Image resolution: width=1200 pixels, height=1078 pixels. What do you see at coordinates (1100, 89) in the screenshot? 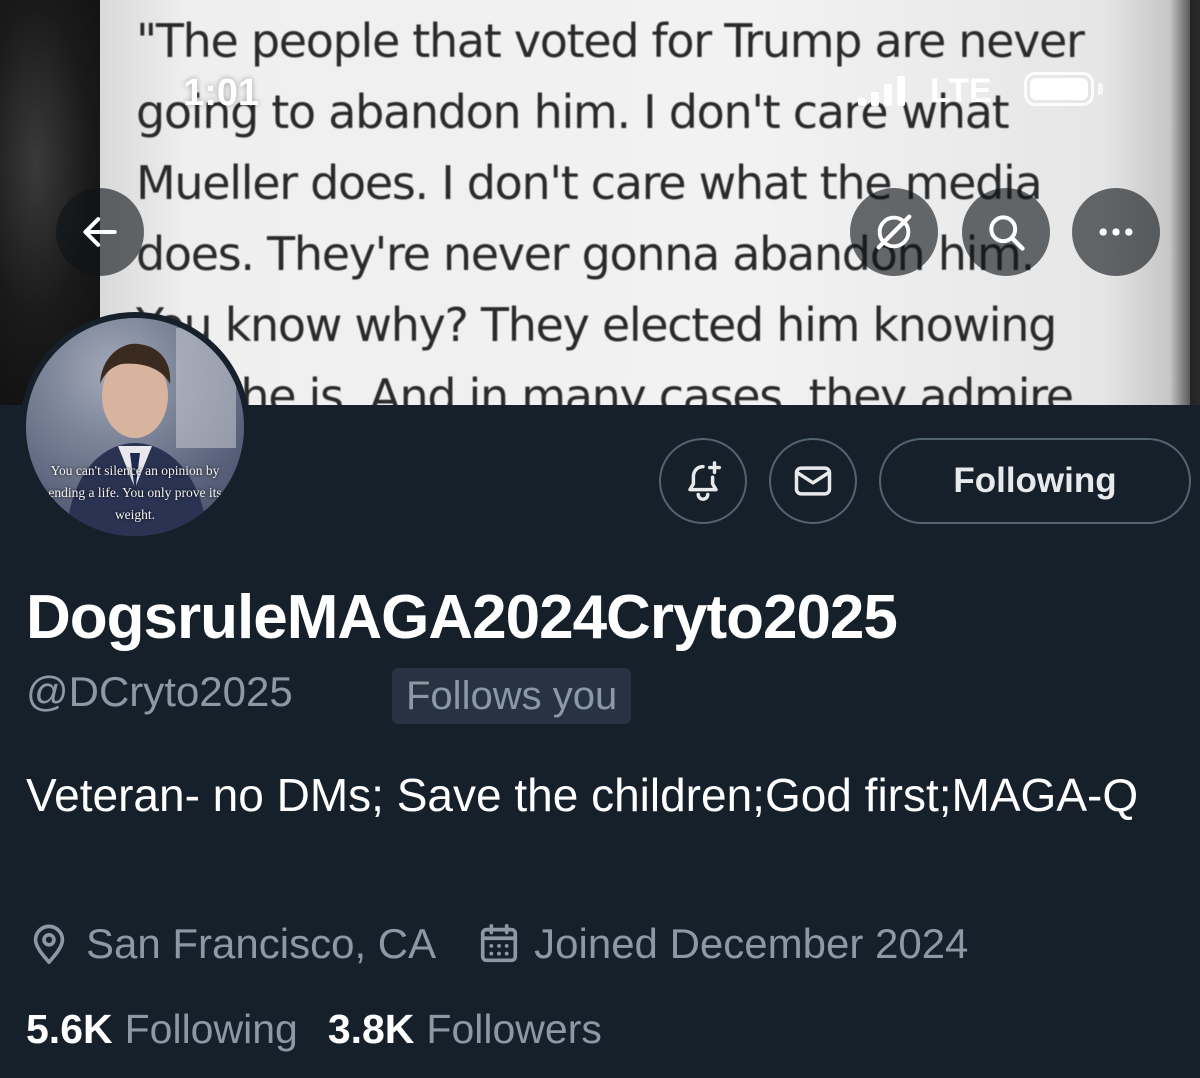
I see `battery-tip` at bounding box center [1100, 89].